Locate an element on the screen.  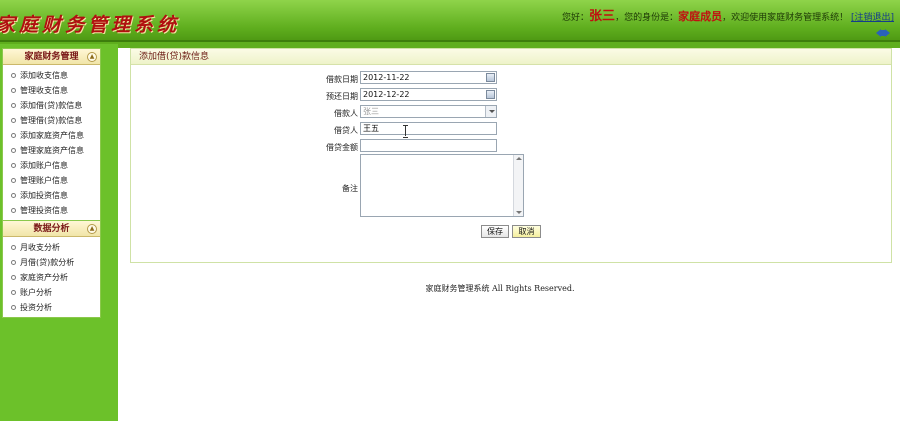
due-date-label: 预还日期 is located at coordinates (342, 96).